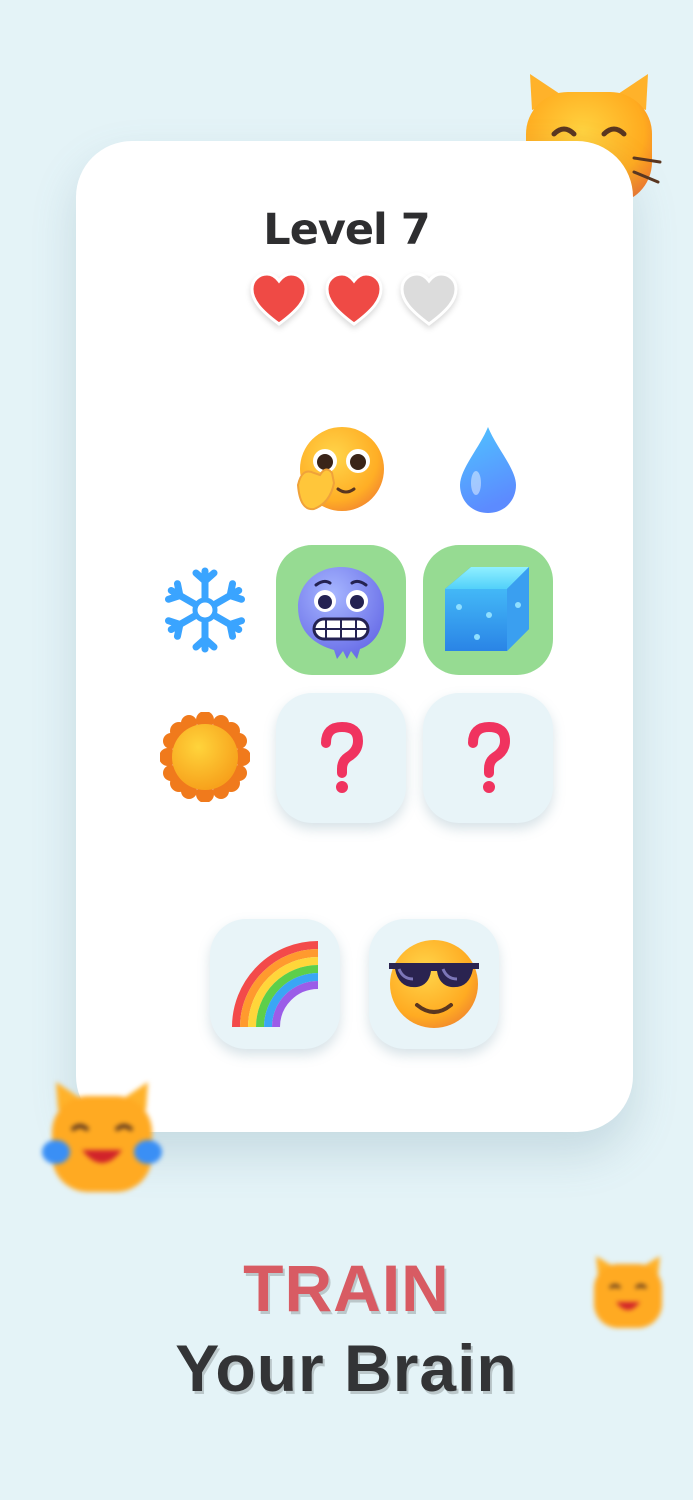 This screenshot has width=693, height=1500. What do you see at coordinates (205, 610) in the screenshot?
I see `snowflake-icon` at bounding box center [205, 610].